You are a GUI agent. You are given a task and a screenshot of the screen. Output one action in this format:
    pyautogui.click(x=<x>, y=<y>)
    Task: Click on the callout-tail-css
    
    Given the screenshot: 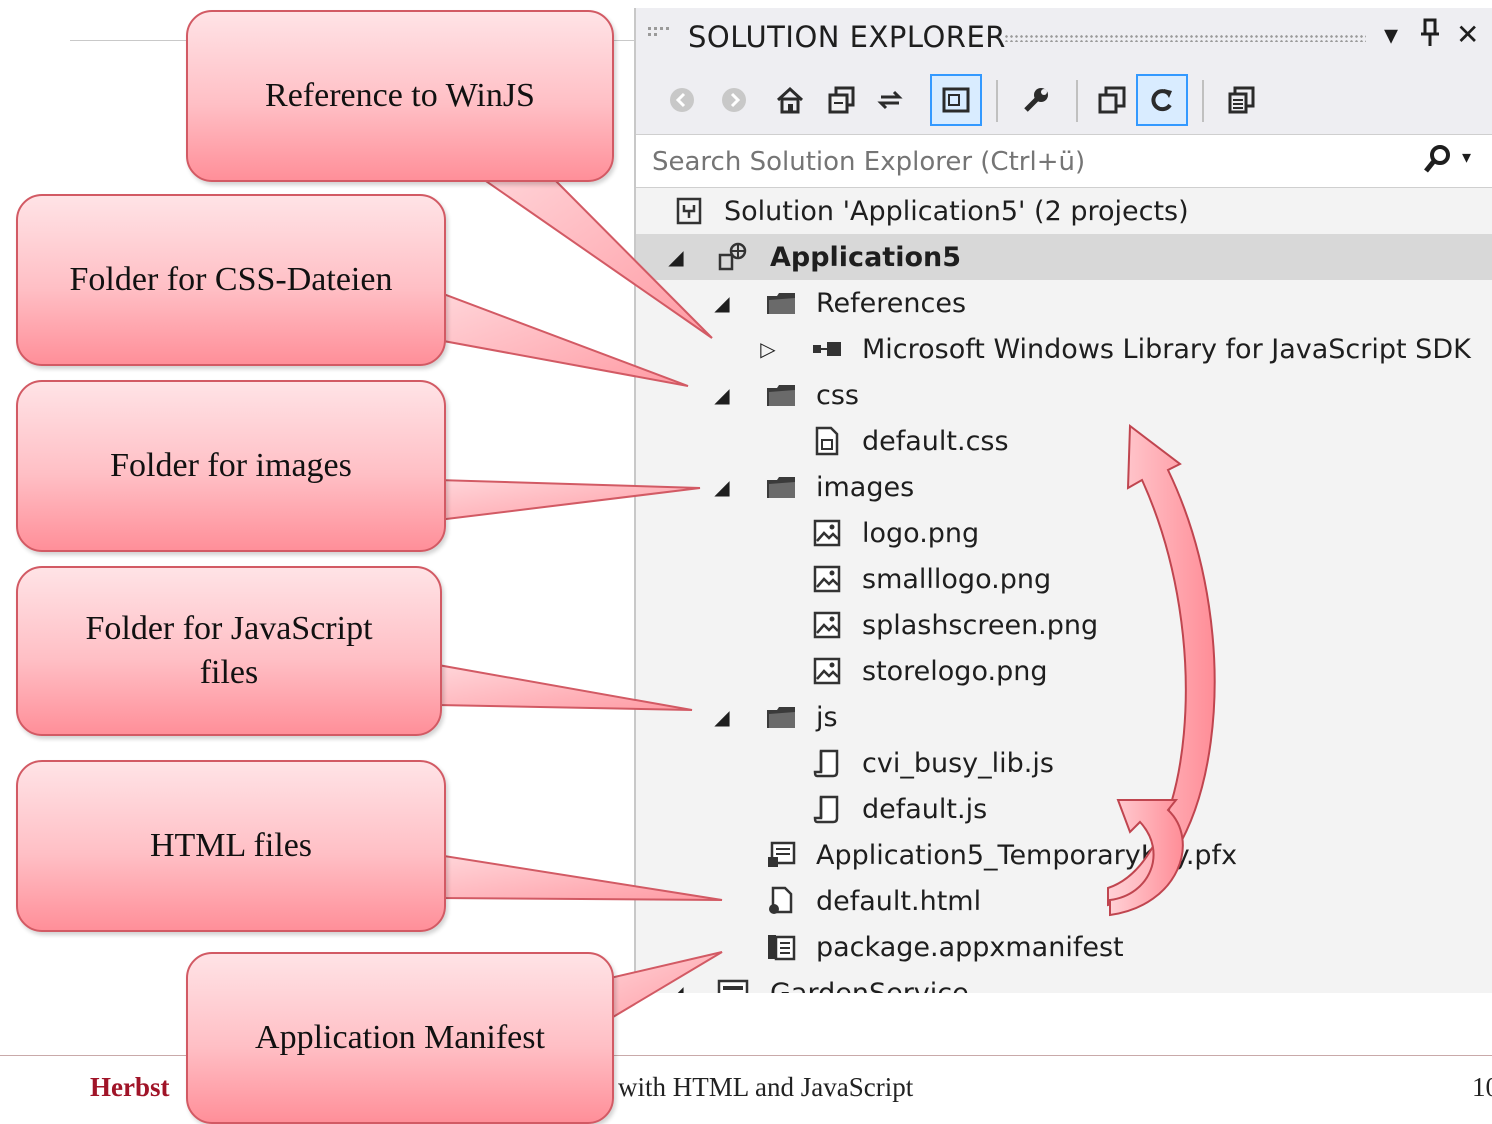 What is the action you would take?
    pyautogui.click(x=563, y=338)
    